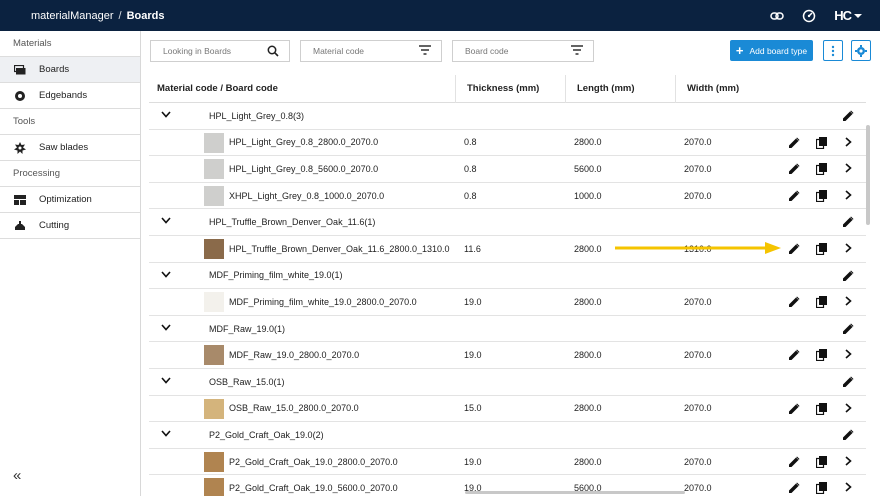 The width and height of the screenshot is (880, 496). I want to click on material-code-filter: Material code, so click(371, 51).